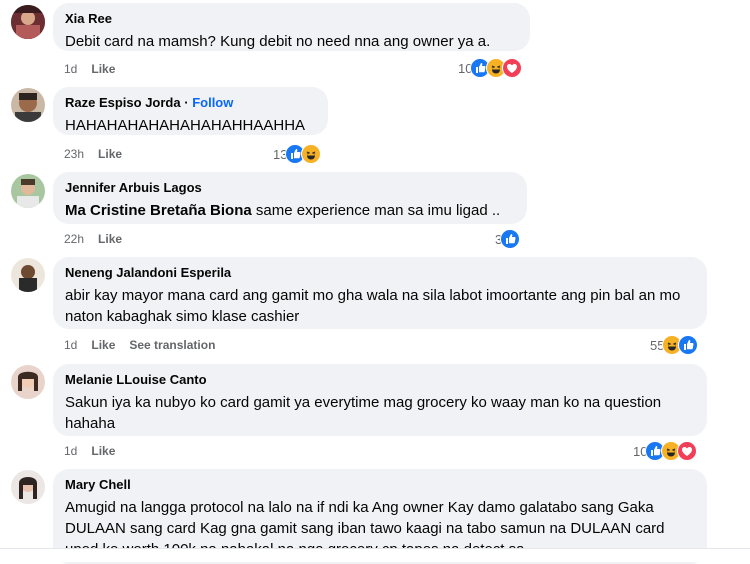 The image size is (750, 564). I want to click on comment-actions: 1d Like See translation, so click(146, 345).